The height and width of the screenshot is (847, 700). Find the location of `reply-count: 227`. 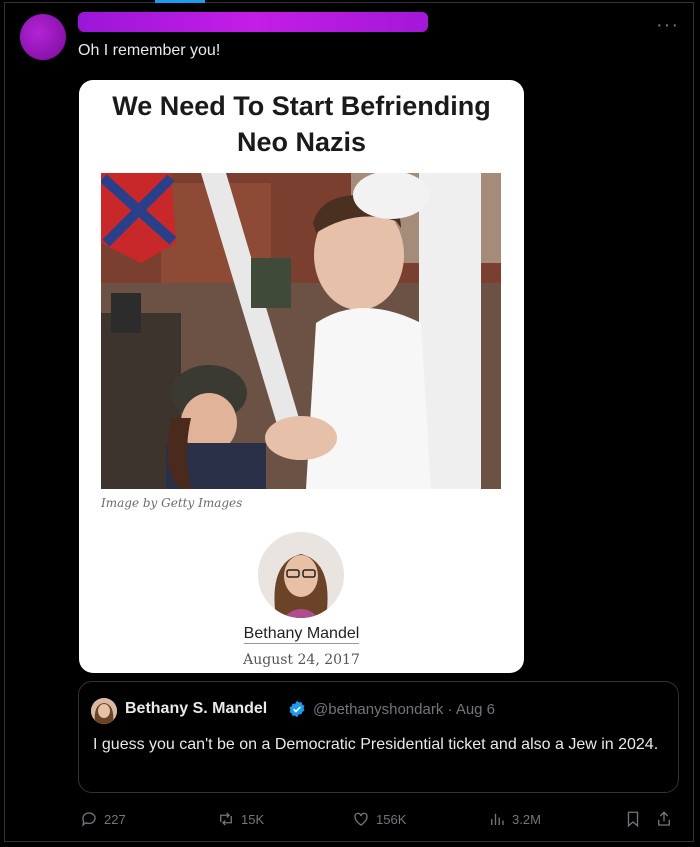

reply-count: 227 is located at coordinates (115, 819).